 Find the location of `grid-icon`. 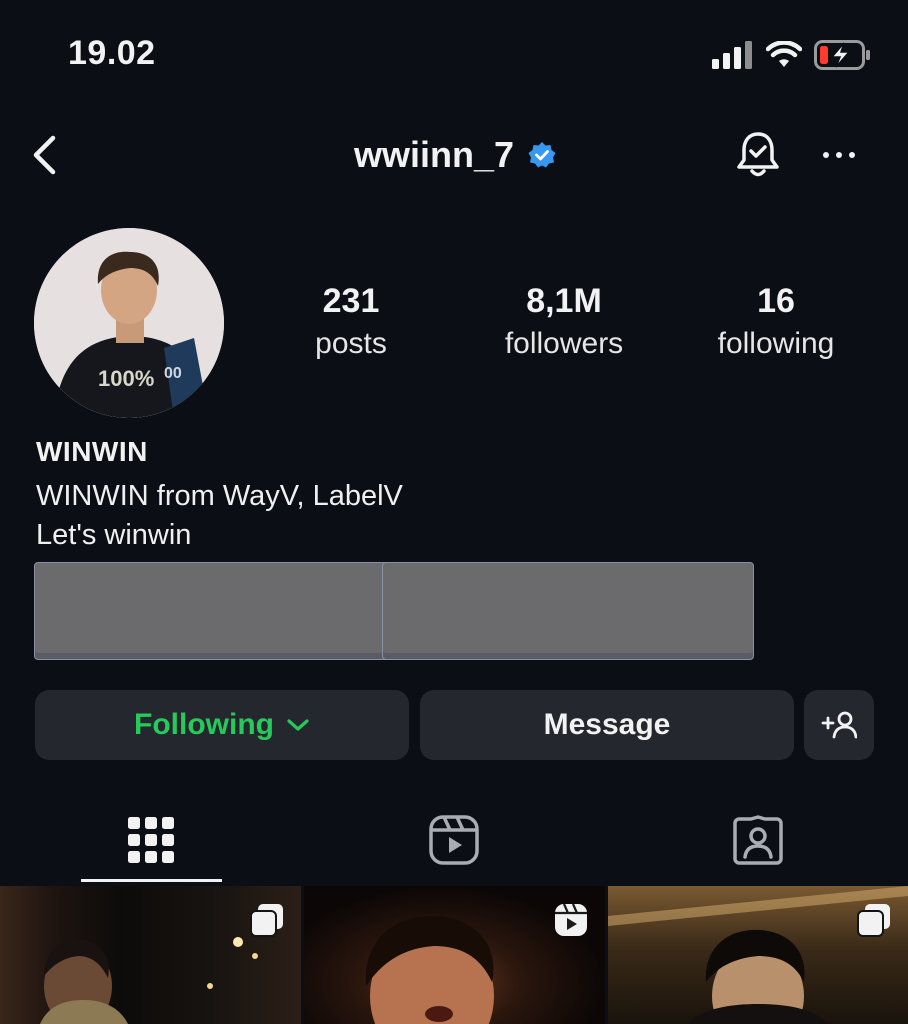

grid-icon is located at coordinates (151, 840).